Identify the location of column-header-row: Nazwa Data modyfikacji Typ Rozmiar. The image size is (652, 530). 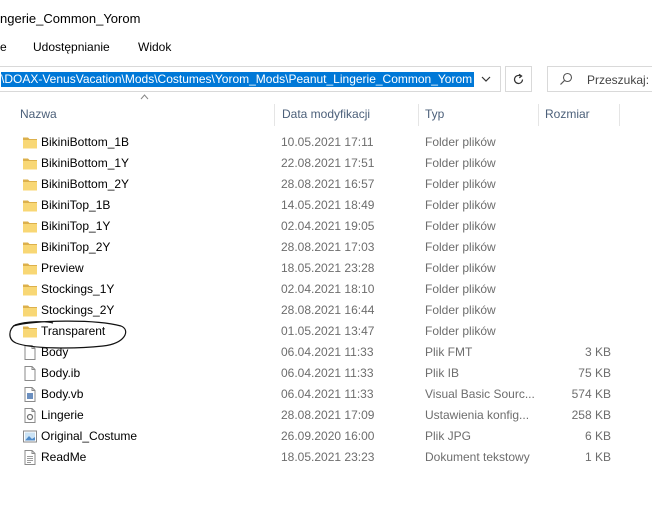
(326, 115).